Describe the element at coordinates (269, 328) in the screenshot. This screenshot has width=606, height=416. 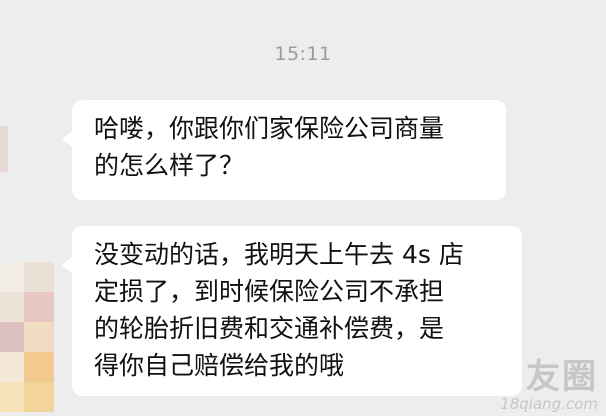
I see `message-text-line: 的轮胎折旧费和交通补偿费，是` at that location.